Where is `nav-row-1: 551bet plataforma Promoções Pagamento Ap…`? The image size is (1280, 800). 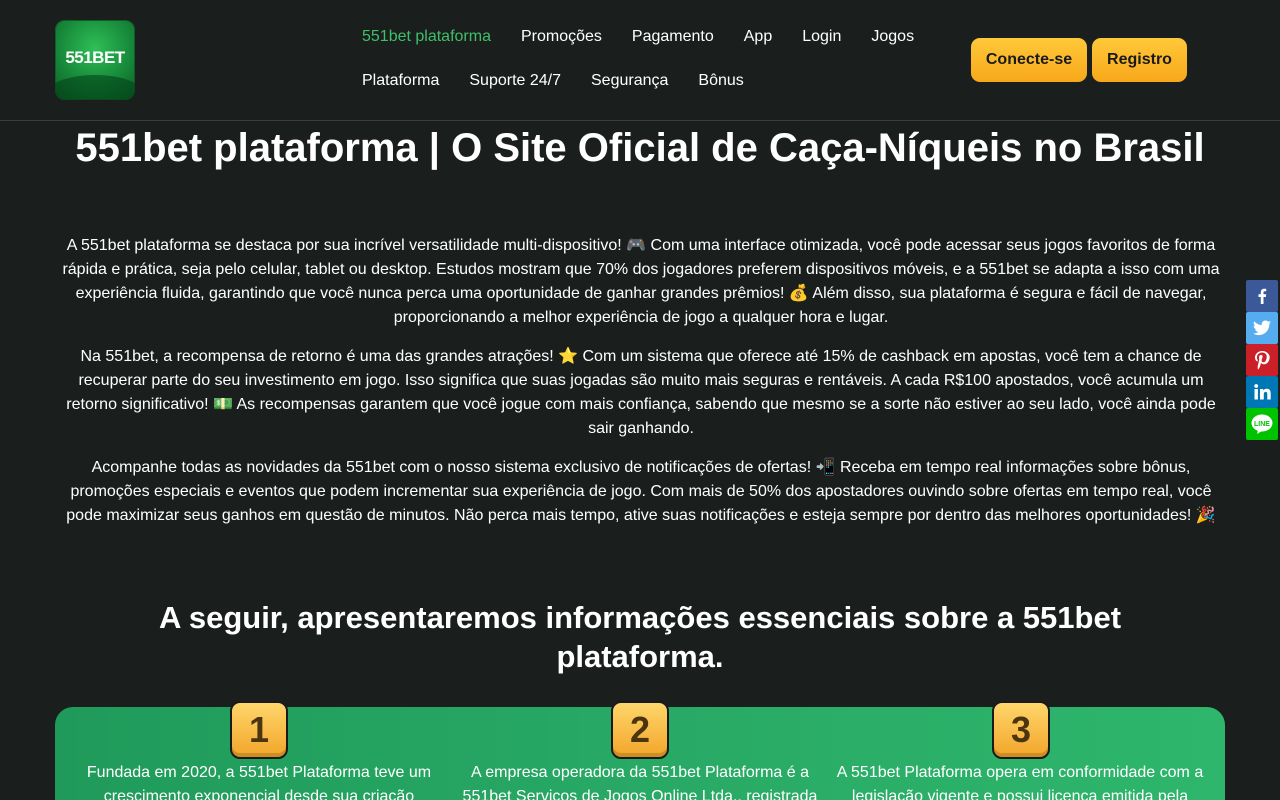 nav-row-1: 551bet plataforma Promoções Pagamento Ap… is located at coordinates (652, 37).